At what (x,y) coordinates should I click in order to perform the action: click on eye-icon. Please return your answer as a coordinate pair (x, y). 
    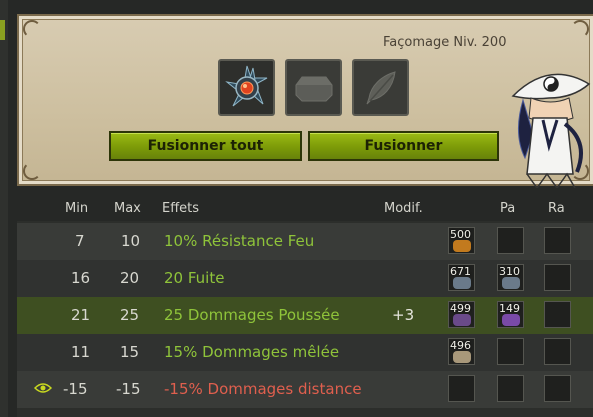
    Looking at the image, I should click on (43, 388).